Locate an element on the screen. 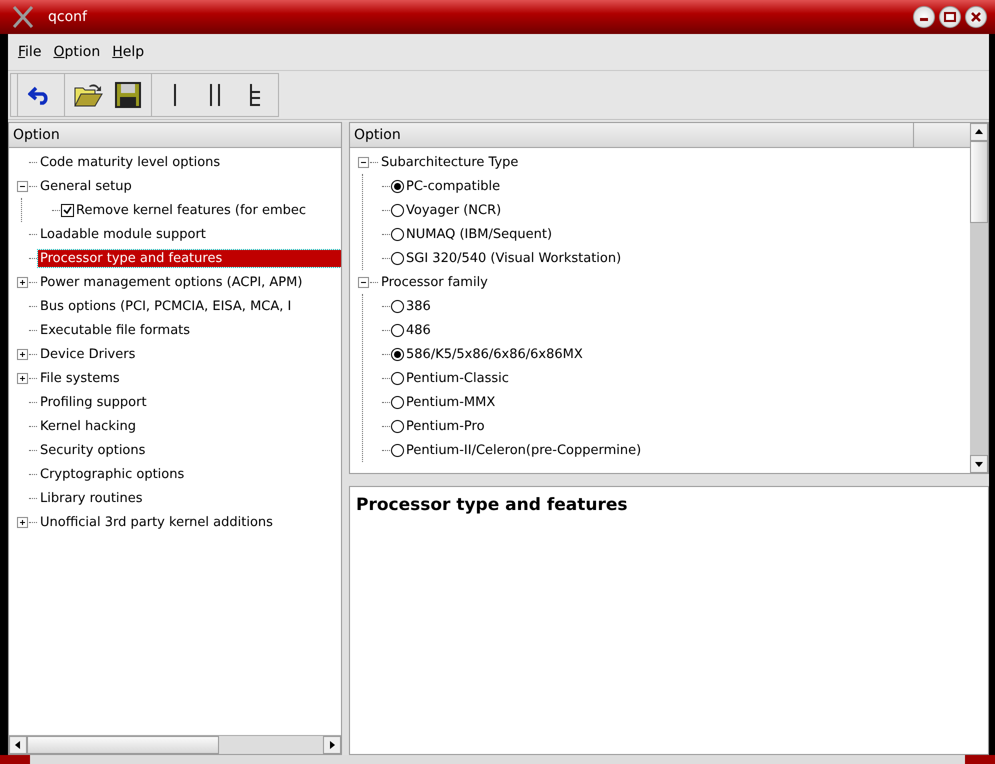 This screenshot has width=995, height=764. minimize-button is located at coordinates (924, 17).